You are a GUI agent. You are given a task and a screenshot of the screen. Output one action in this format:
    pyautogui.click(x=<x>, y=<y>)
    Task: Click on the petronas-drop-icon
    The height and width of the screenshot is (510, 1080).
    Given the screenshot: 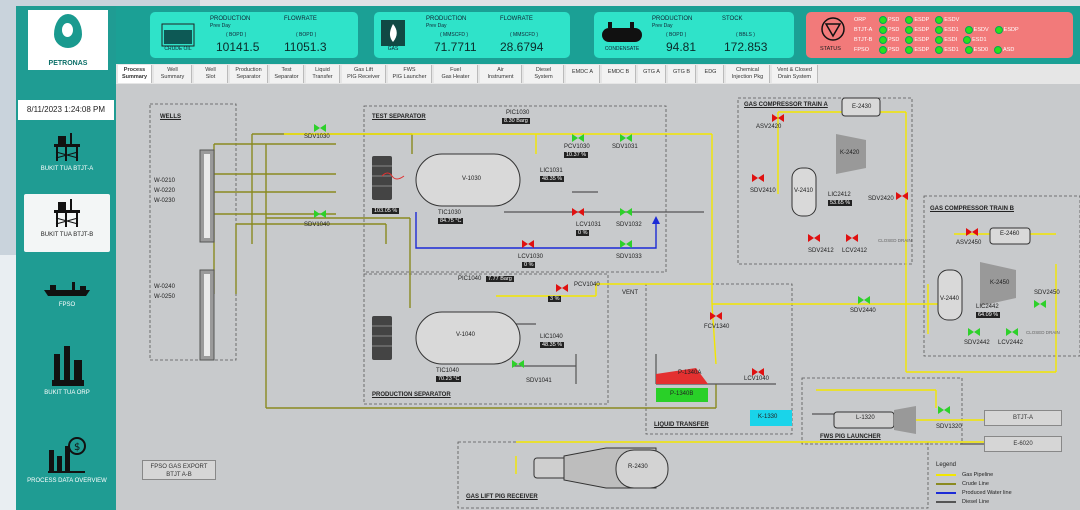 What is the action you would take?
    pyautogui.click(x=68, y=31)
    